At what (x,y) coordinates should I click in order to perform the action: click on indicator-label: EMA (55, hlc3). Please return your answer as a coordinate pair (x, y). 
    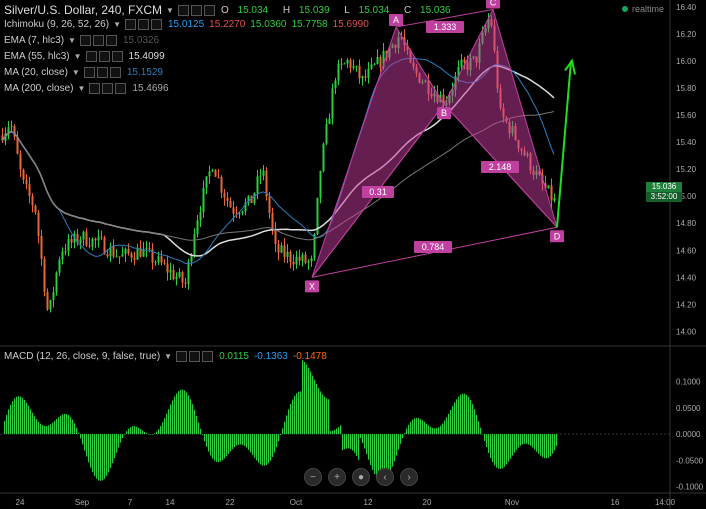
    Looking at the image, I should click on (37, 56).